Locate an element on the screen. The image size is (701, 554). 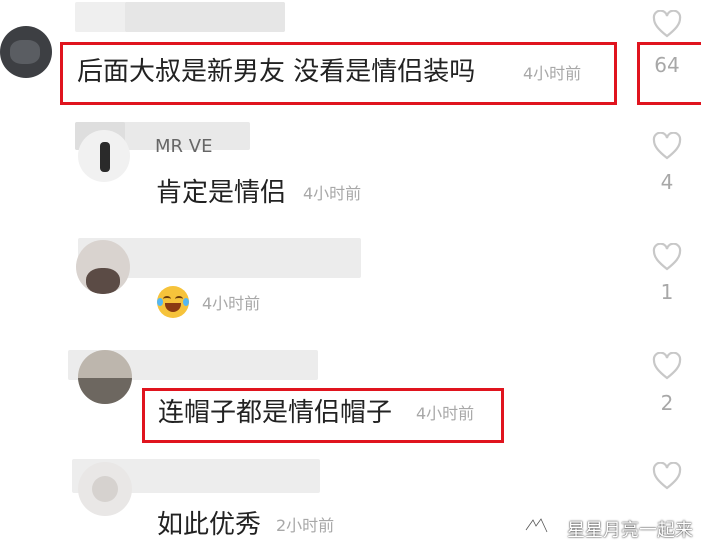
username-redacted is located at coordinates (205, 17).